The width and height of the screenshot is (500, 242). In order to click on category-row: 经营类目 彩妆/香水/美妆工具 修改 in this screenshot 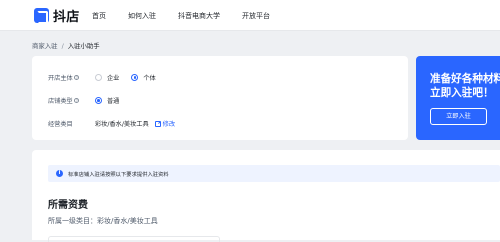, I will do `click(111, 123)`.